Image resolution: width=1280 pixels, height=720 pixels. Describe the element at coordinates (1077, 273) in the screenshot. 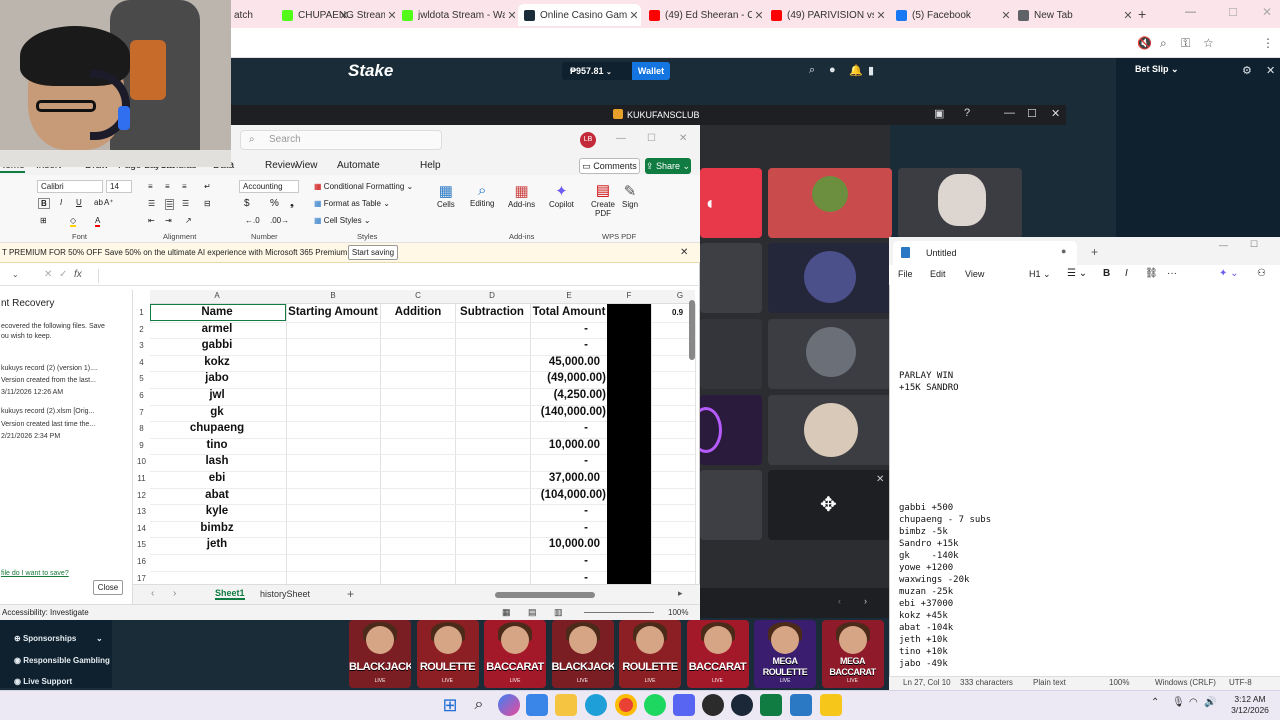

I see `list-icon: ☰ ⌄` at that location.